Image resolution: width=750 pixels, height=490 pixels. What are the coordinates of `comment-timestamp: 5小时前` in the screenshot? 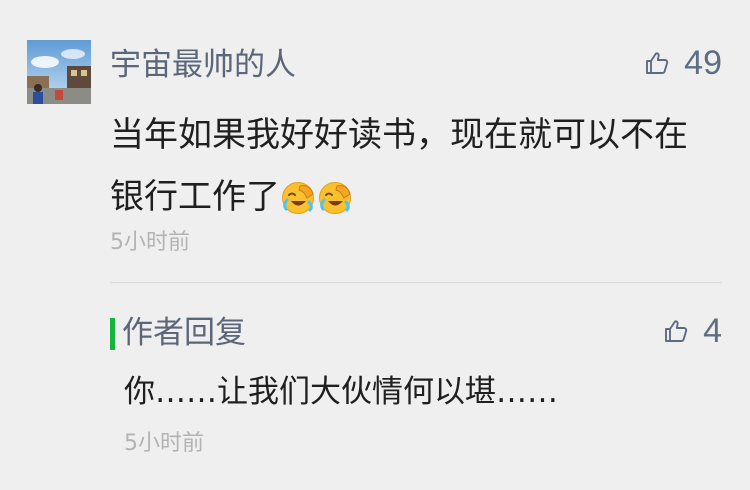 It's located at (150, 242).